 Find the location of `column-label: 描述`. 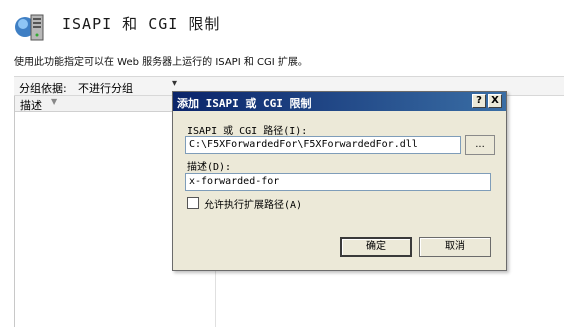

column-label: 描述 is located at coordinates (31, 105).